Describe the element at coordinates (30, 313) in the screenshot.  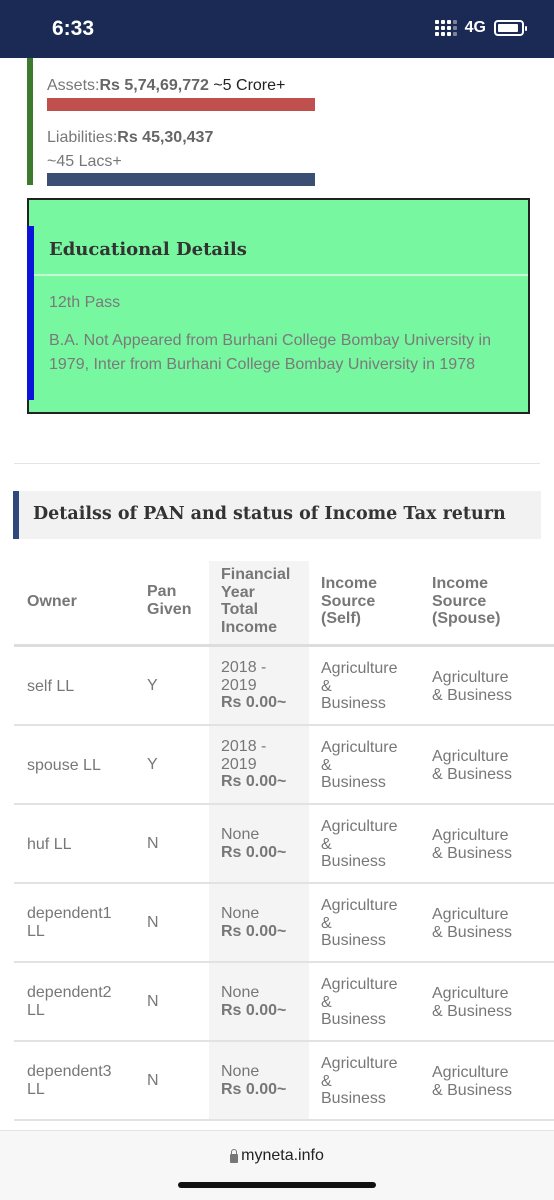
I see `educational-accent-bar` at that location.